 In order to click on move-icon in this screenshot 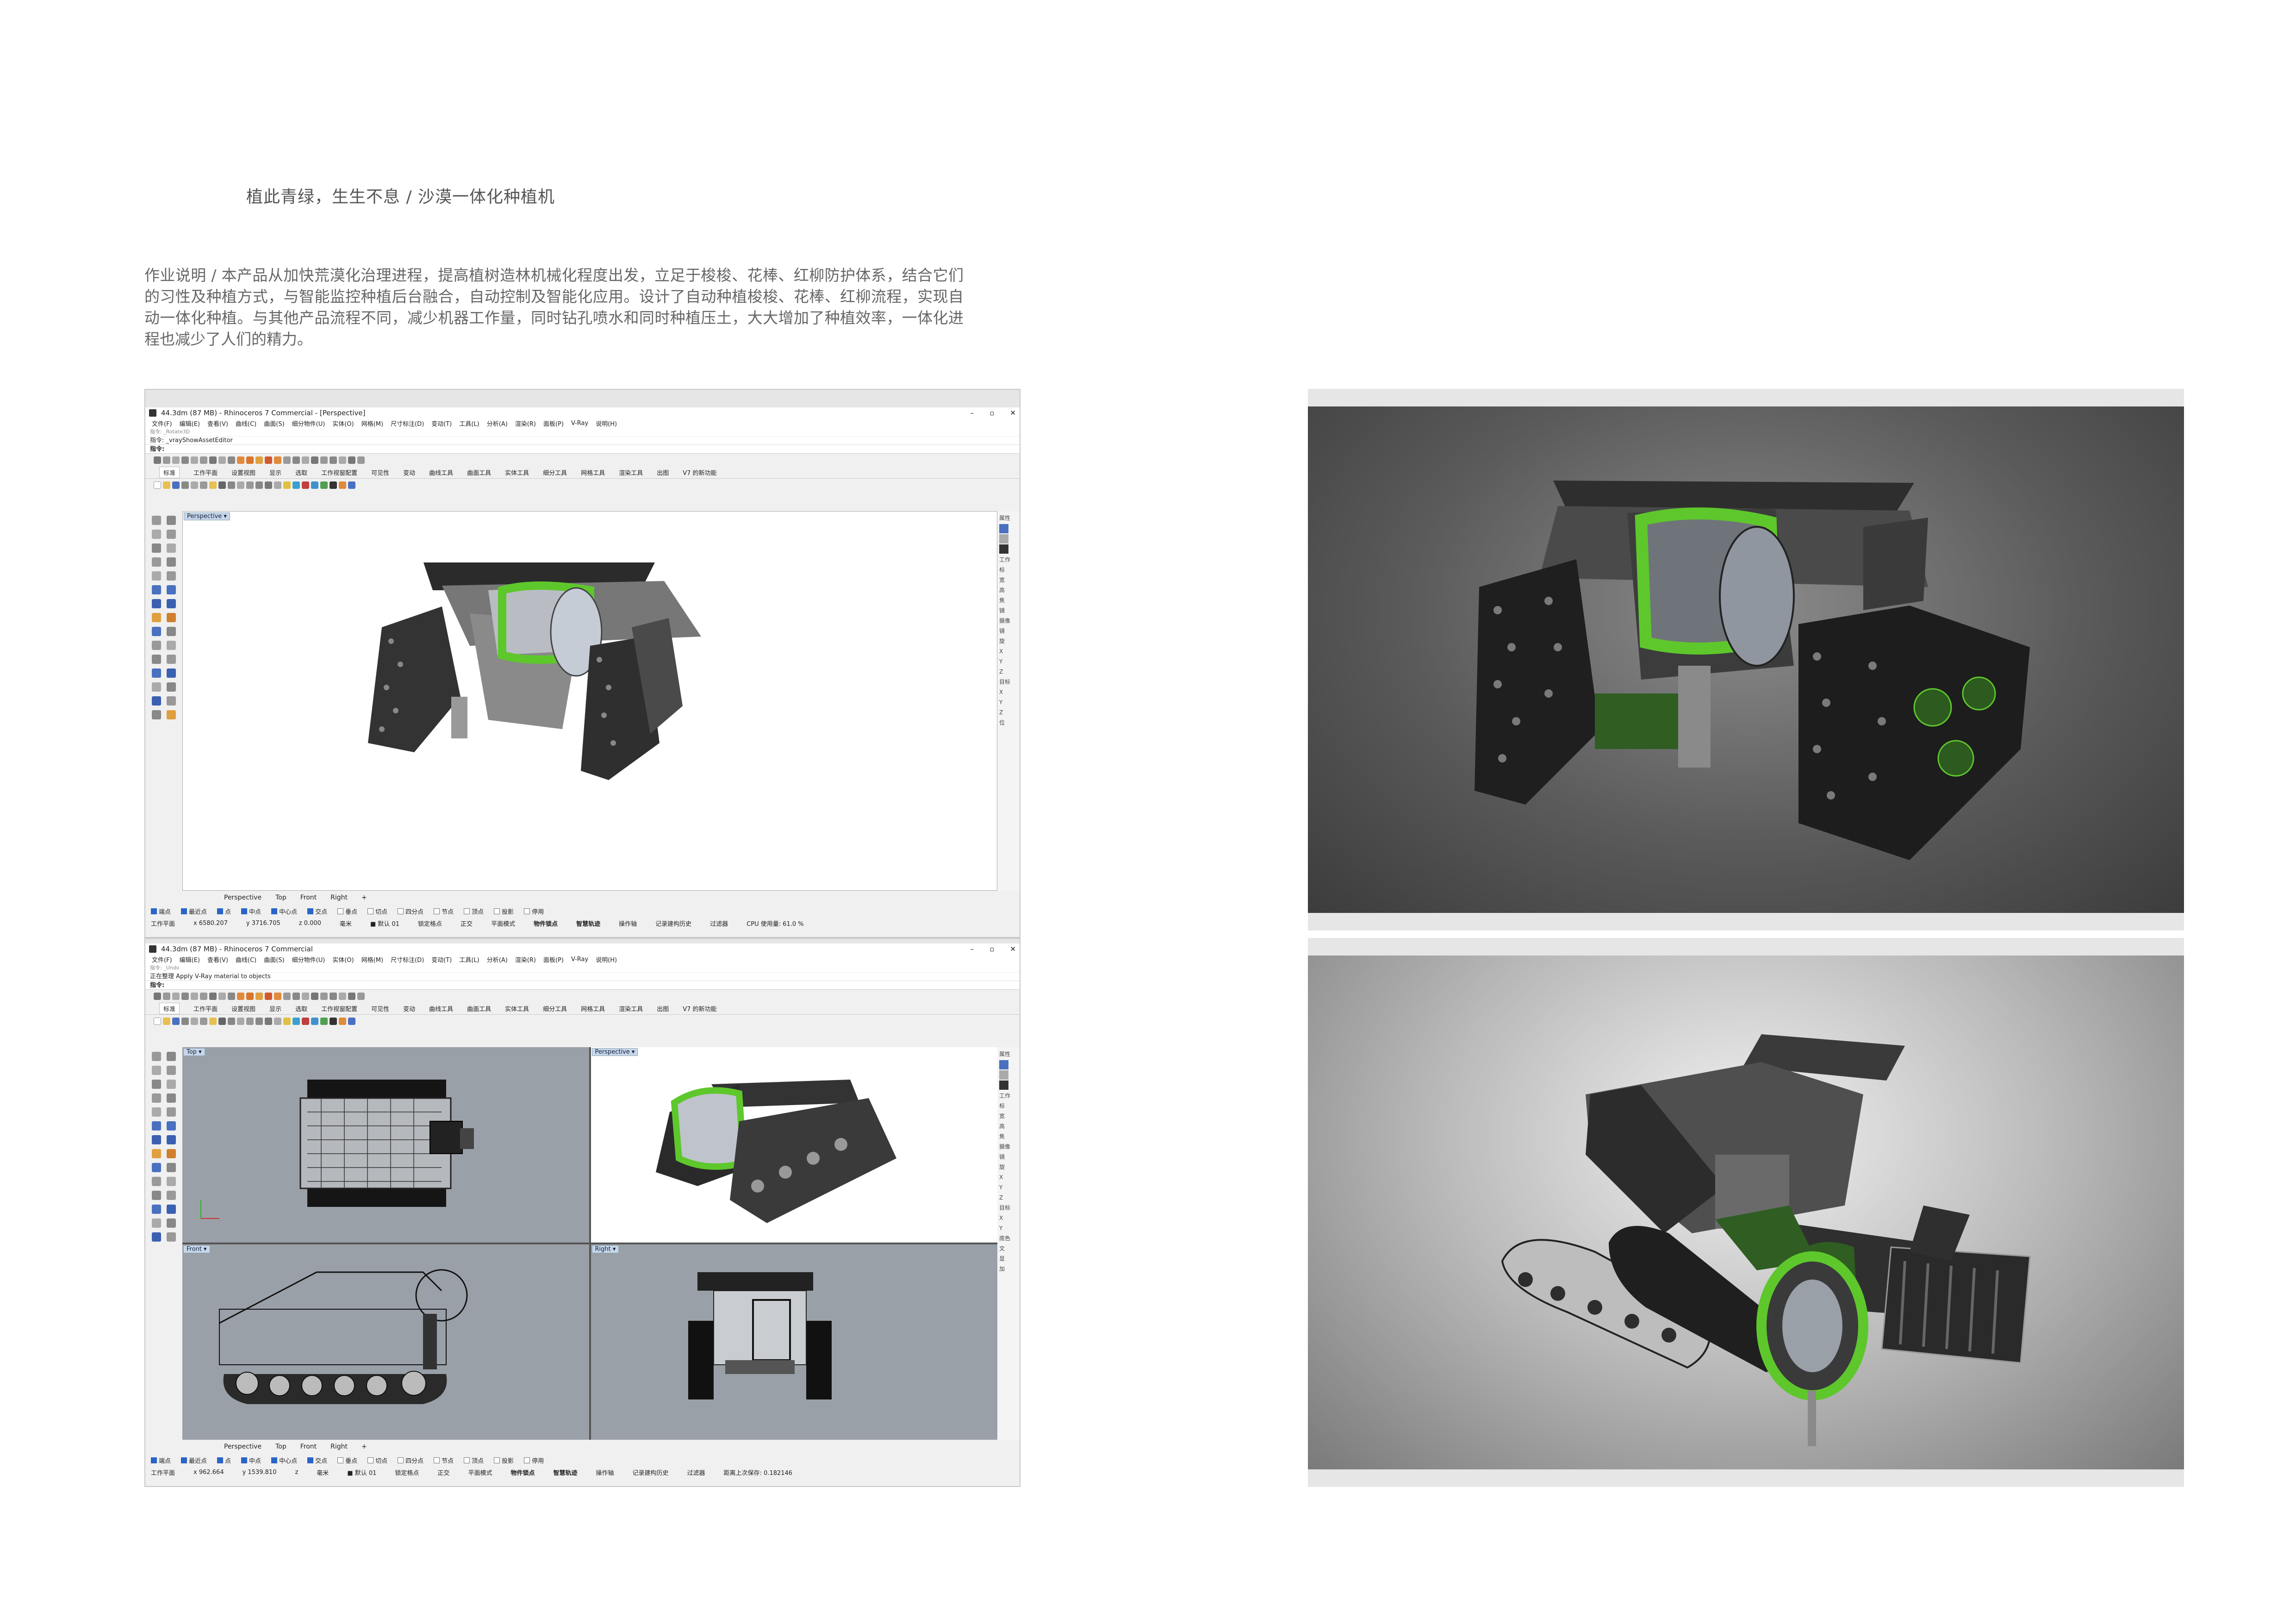, I will do `click(240, 460)`.